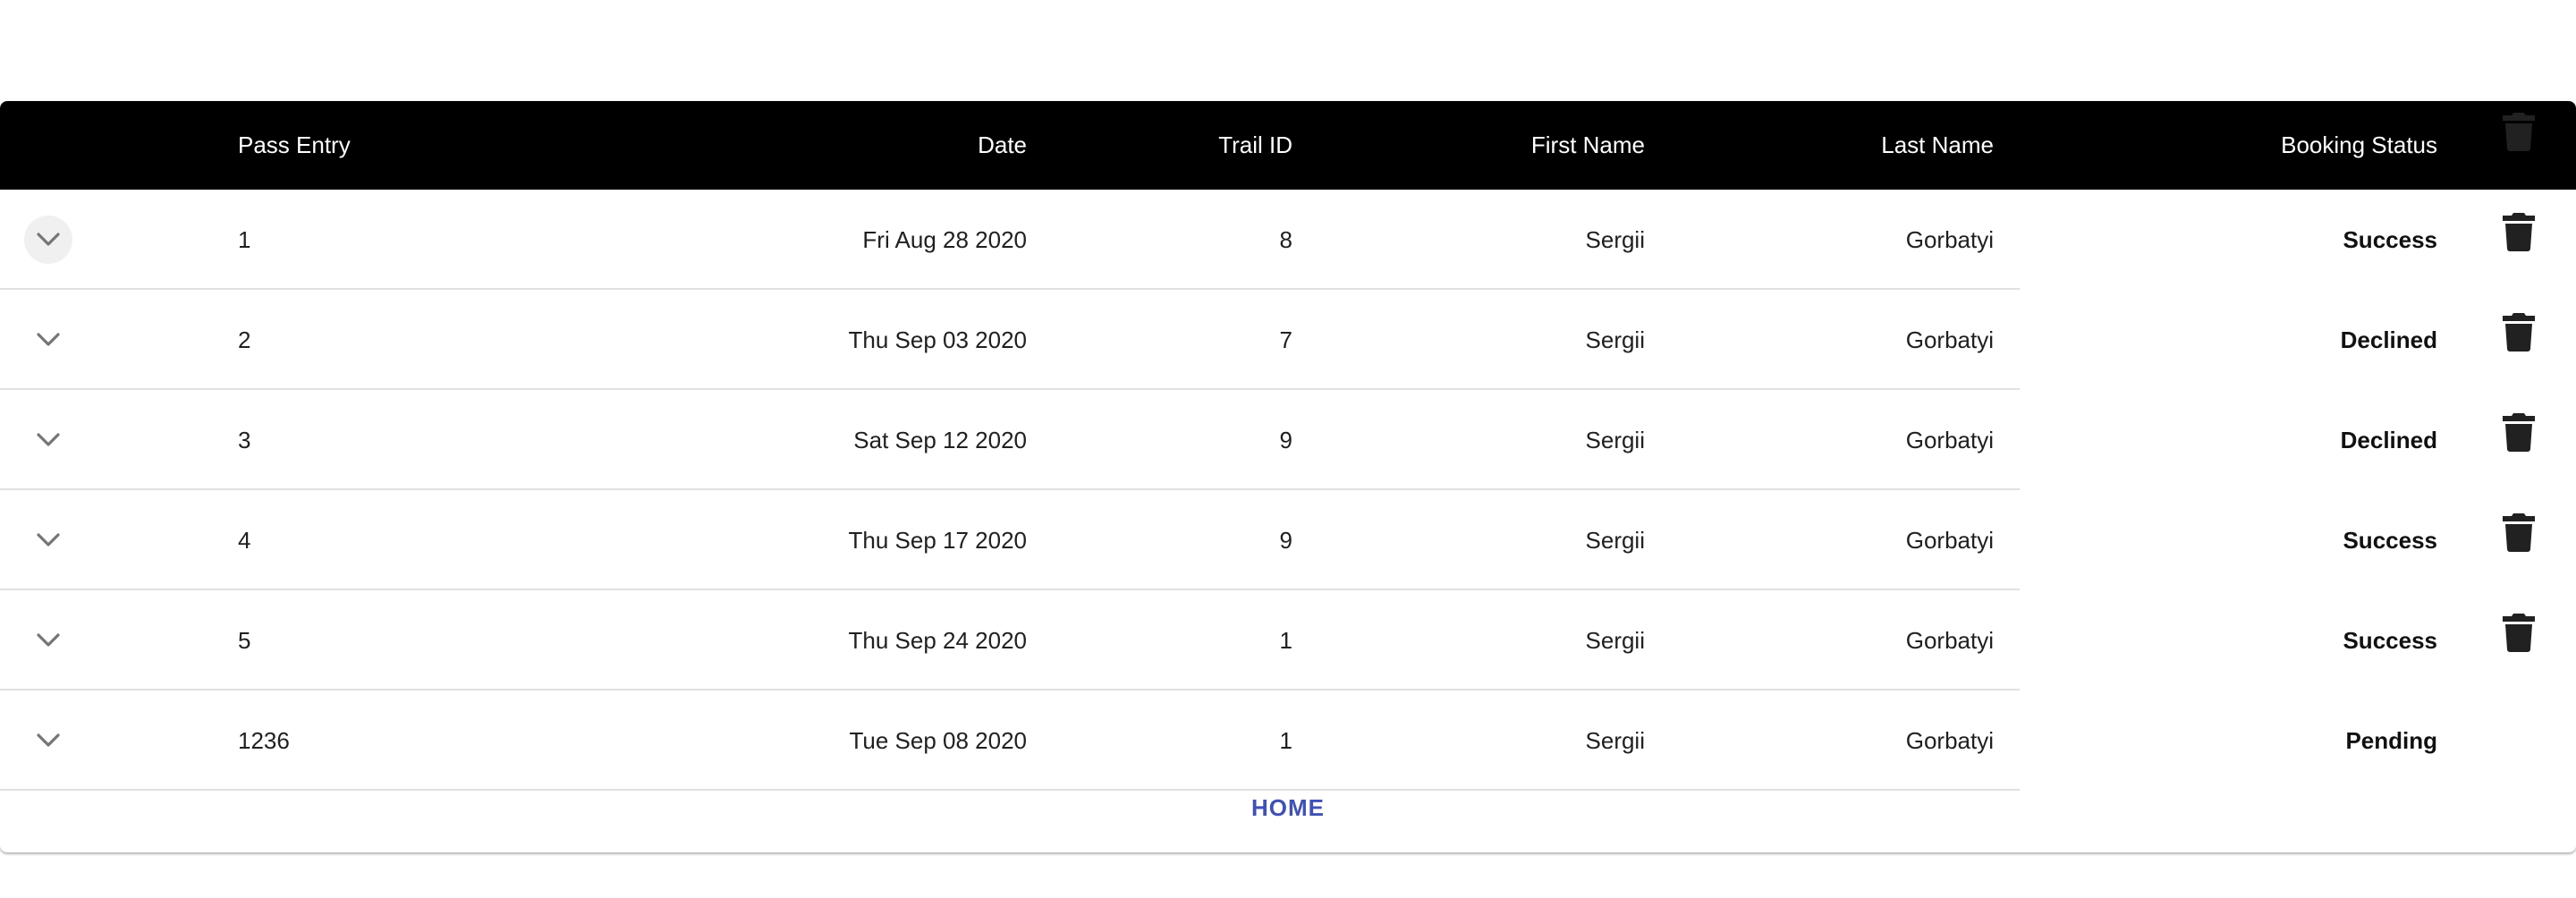  Describe the element at coordinates (294, 144) in the screenshot. I see `column-header-pass-entry: Pass Entry` at that location.